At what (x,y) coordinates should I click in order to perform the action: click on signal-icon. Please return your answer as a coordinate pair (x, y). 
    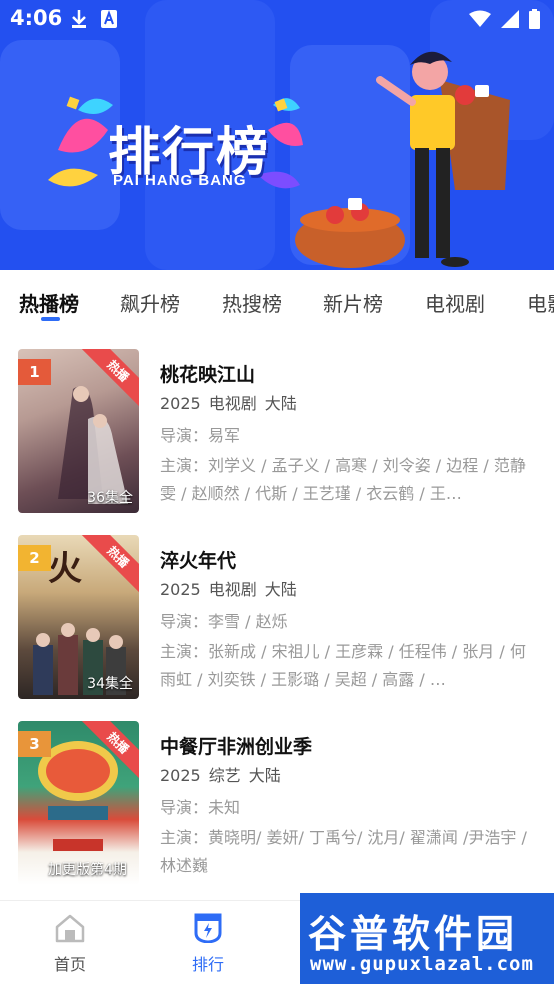
    Looking at the image, I should click on (510, 19).